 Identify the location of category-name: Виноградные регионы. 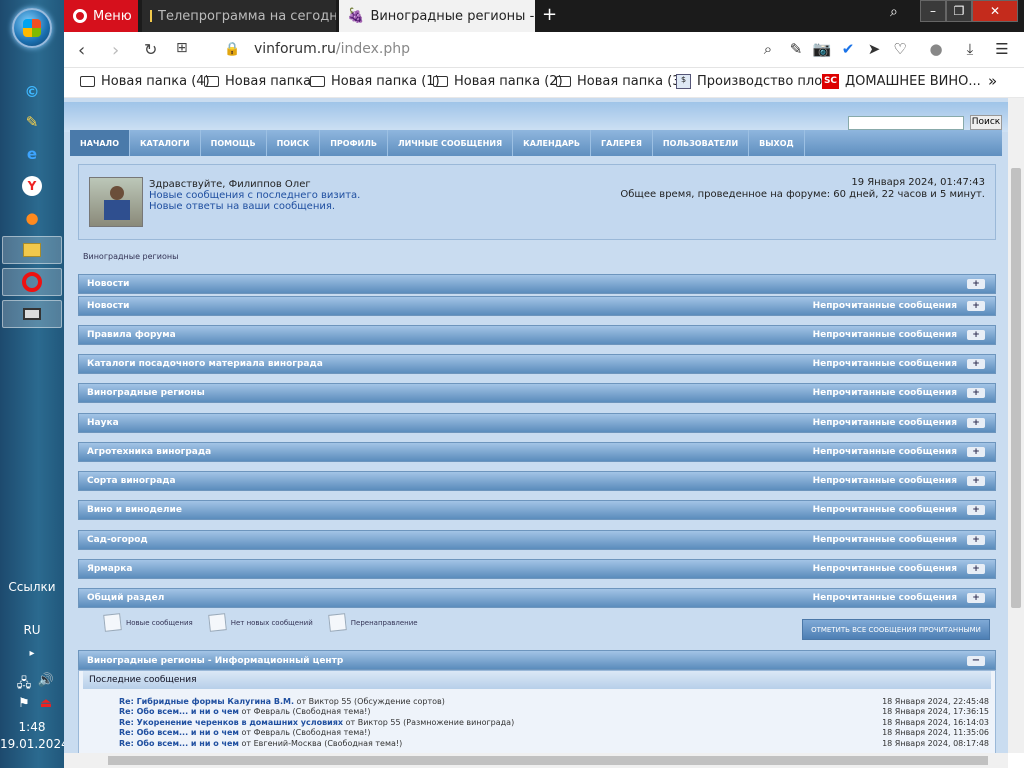
(146, 393).